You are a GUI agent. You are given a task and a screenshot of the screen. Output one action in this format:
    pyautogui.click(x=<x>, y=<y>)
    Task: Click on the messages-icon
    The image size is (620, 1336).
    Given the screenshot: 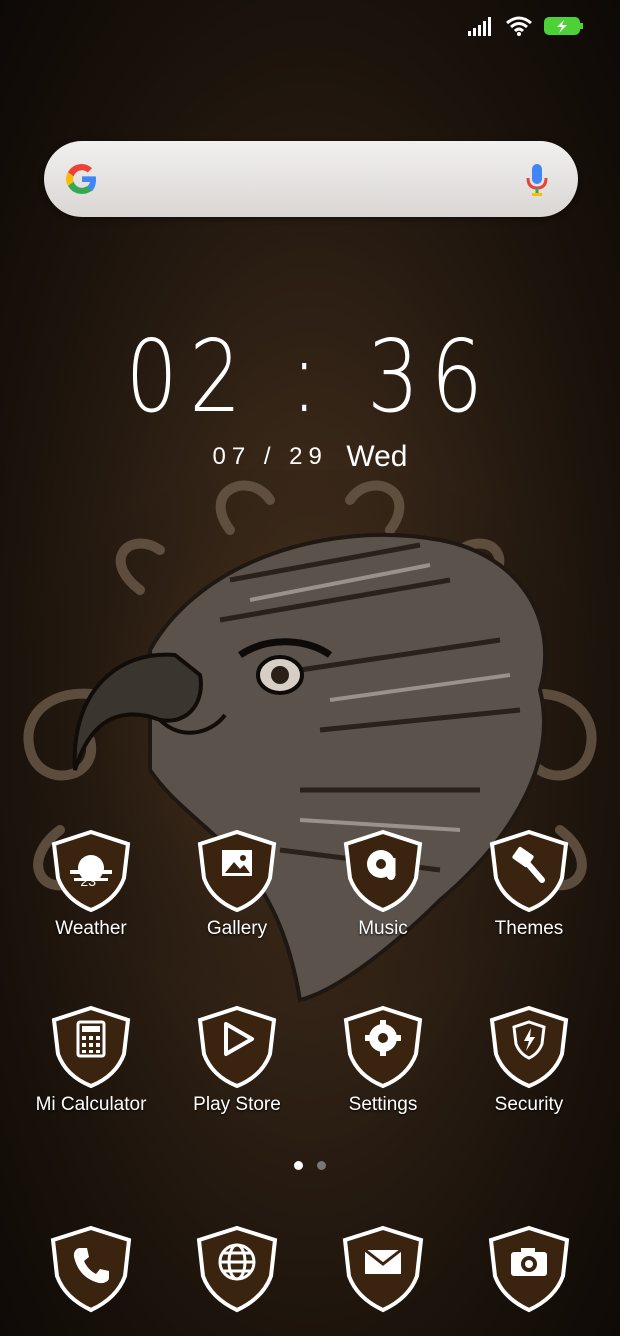 What is the action you would take?
    pyautogui.click(x=383, y=1270)
    